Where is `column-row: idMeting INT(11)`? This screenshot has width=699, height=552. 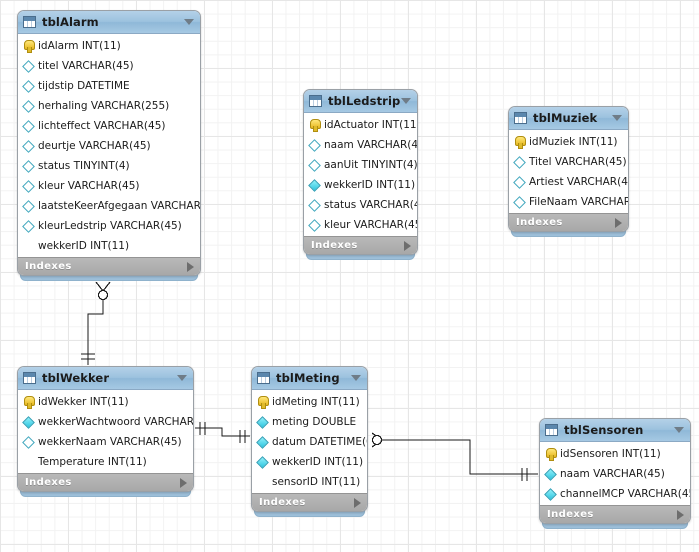
column-row: idMeting INT(11) is located at coordinates (309, 402).